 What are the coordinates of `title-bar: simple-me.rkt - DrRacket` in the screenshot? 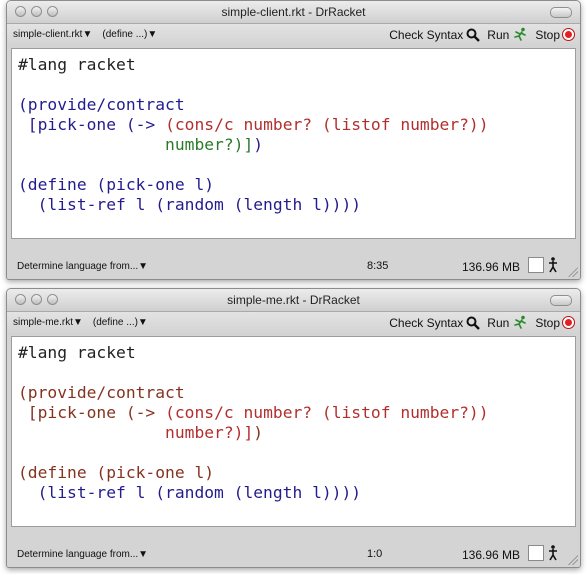 It's located at (293, 300).